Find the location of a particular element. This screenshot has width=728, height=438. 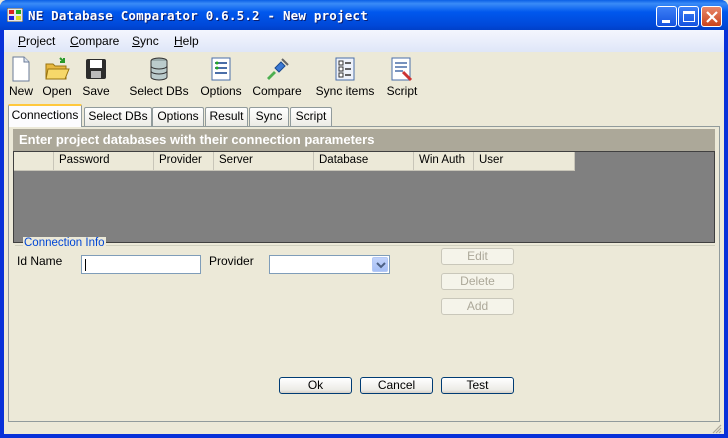

options-label: Options is located at coordinates (221, 91).